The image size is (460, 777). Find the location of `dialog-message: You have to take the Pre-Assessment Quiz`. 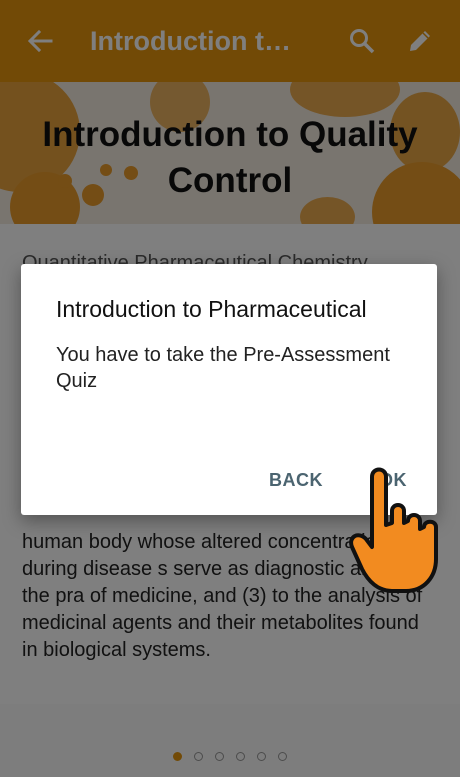

dialog-message: You have to take the Pre-Assessment Quiz is located at coordinates (223, 368).